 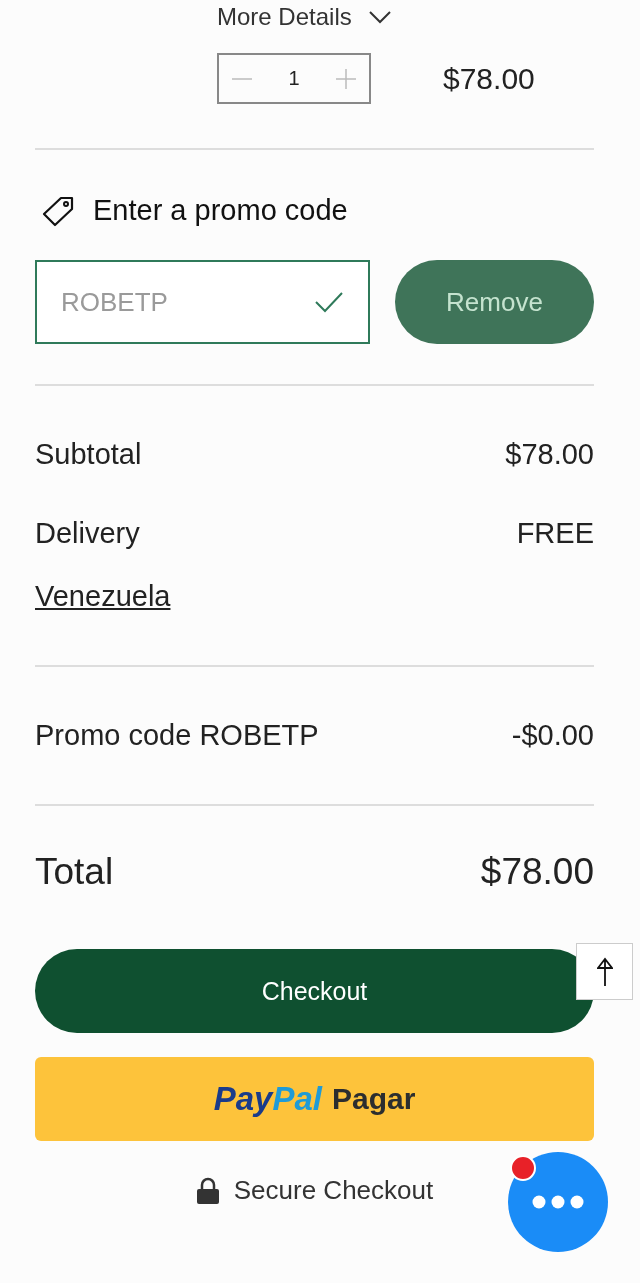 What do you see at coordinates (58, 210) in the screenshot?
I see `tag-icon` at bounding box center [58, 210].